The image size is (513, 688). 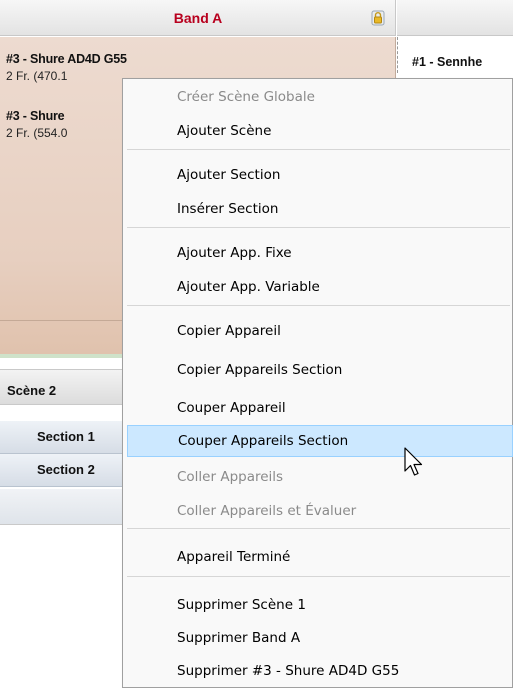 What do you see at coordinates (66, 469) in the screenshot?
I see `section-label: Section 2` at bounding box center [66, 469].